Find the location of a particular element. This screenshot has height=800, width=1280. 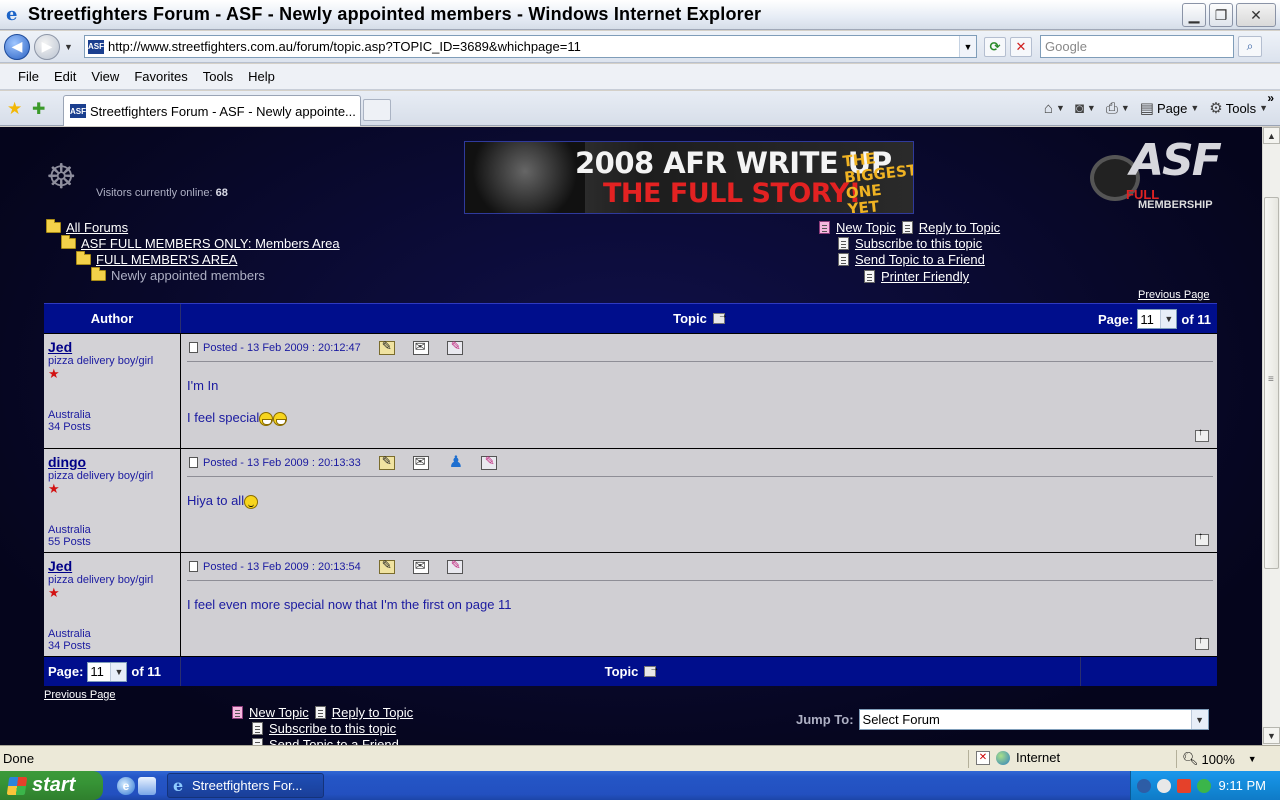

send-row-bottom: Send Topic to a Friend is located at coordinates (325, 741).